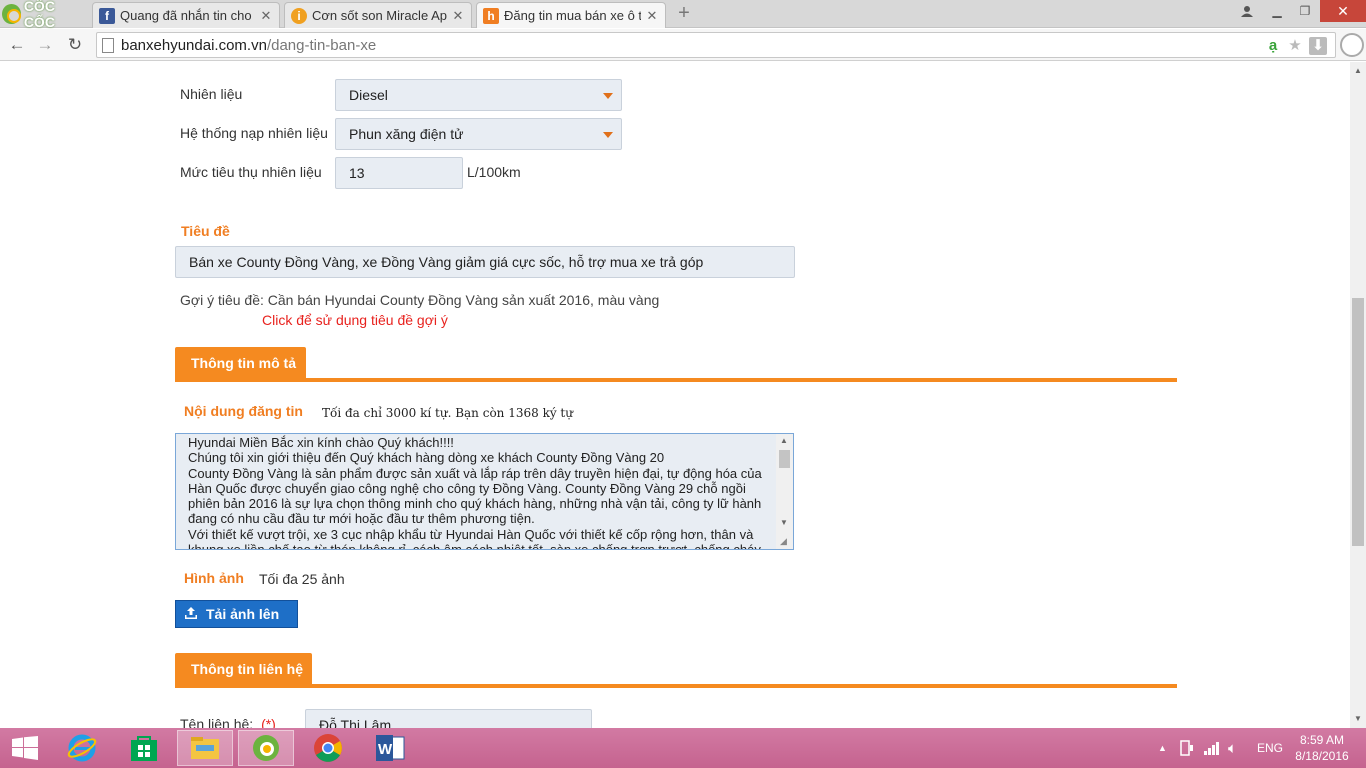 Image resolution: width=1366 pixels, height=768 pixels. I want to click on tab-facebook: f Quang đã nhắn tin cho bạ ✕, so click(186, 15).